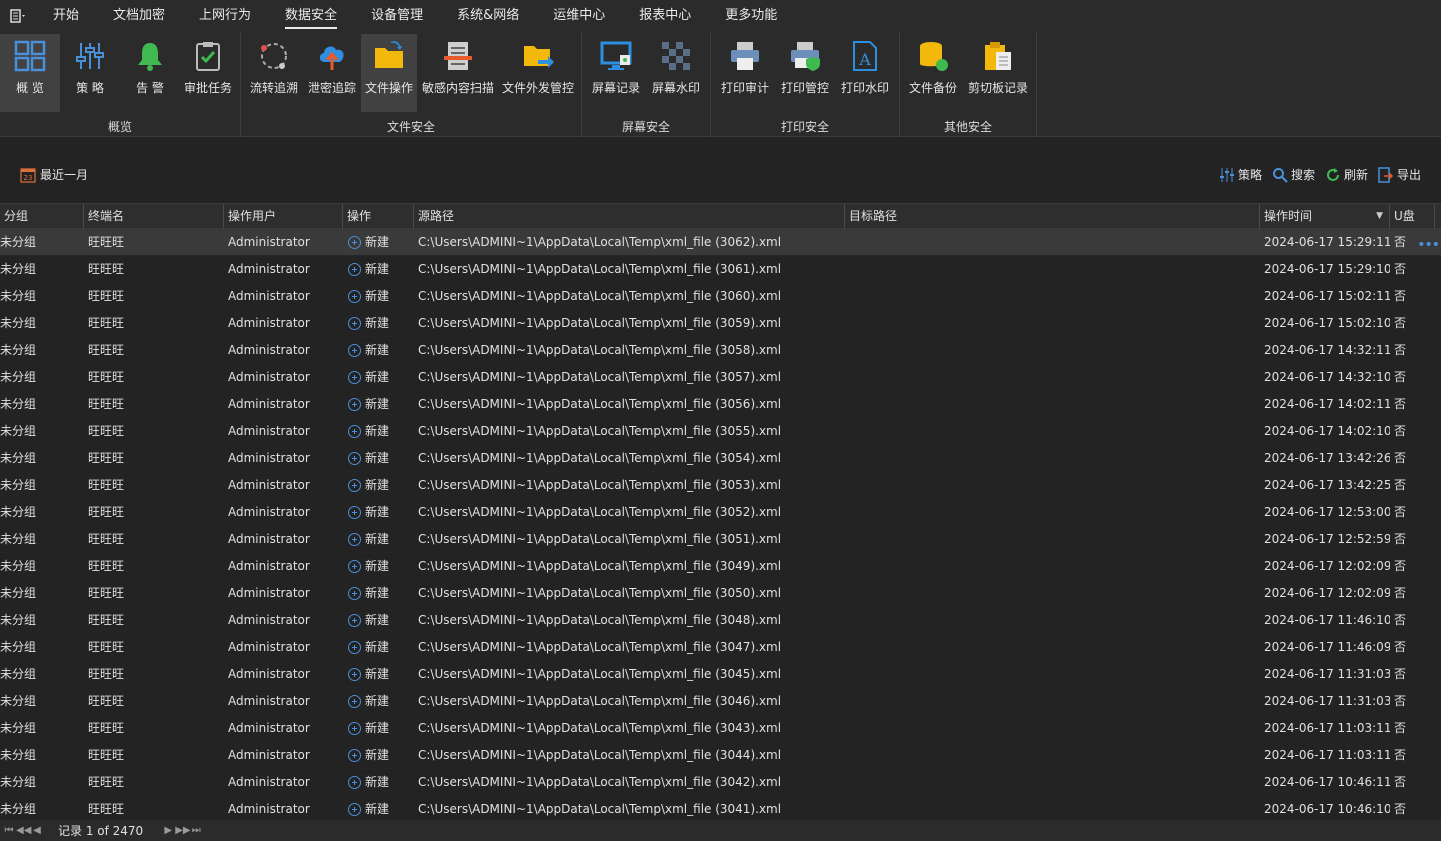  What do you see at coordinates (675, 88) in the screenshot?
I see `screen-watermark-label: 屏幕水印` at bounding box center [675, 88].